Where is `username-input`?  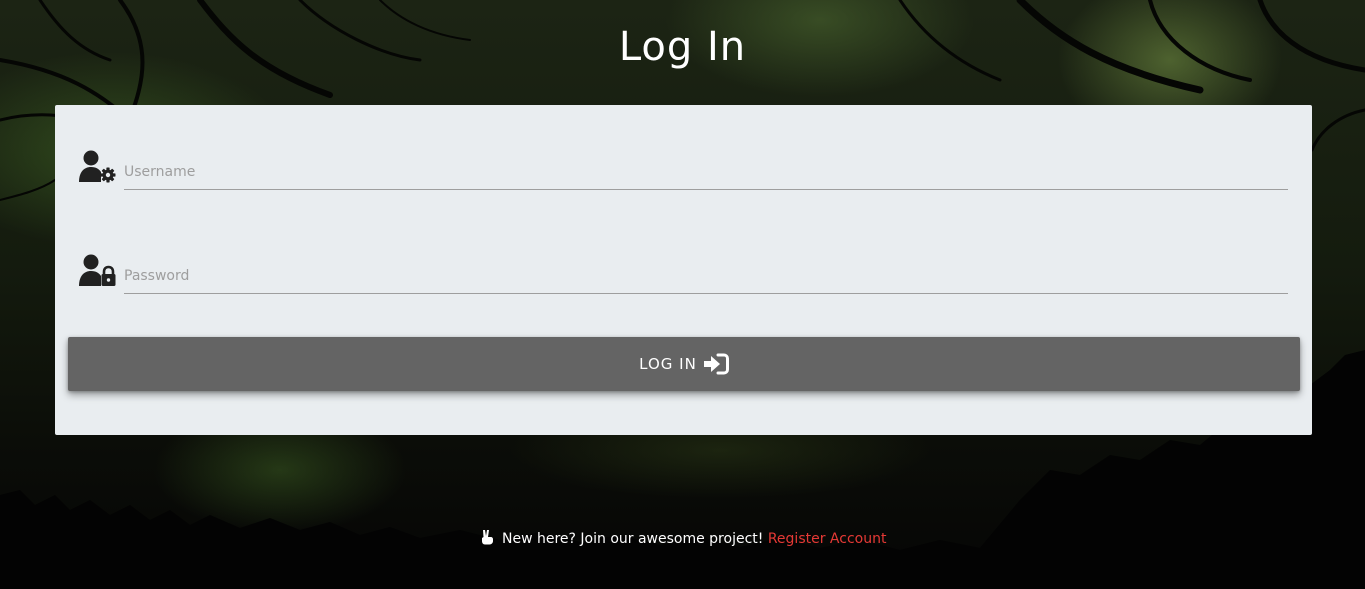
username-input is located at coordinates (706, 172).